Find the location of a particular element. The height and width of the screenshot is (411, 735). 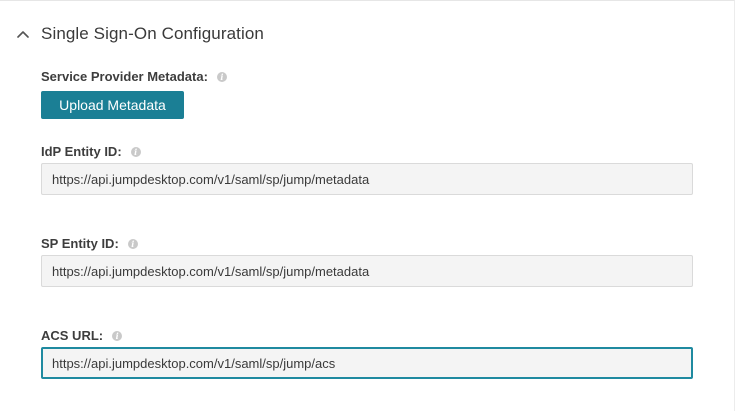

idp-entity-id-input is located at coordinates (367, 179).